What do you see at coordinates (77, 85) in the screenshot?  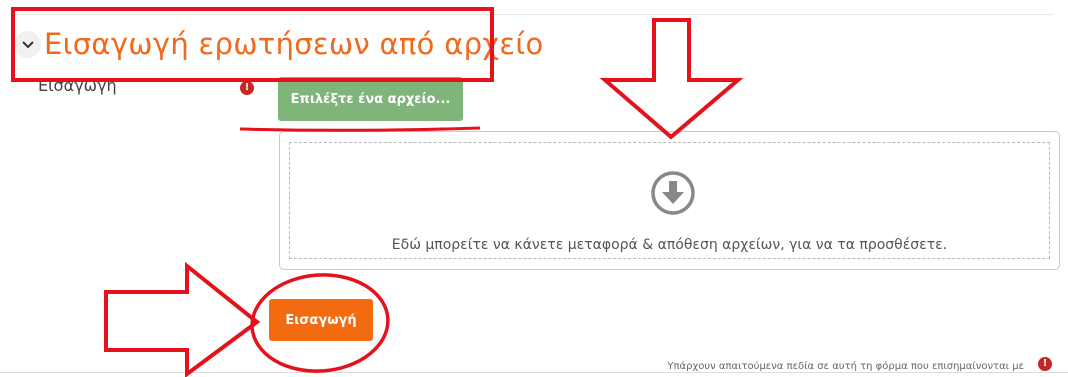 I see `import-field-label: Εισαγωγή` at bounding box center [77, 85].